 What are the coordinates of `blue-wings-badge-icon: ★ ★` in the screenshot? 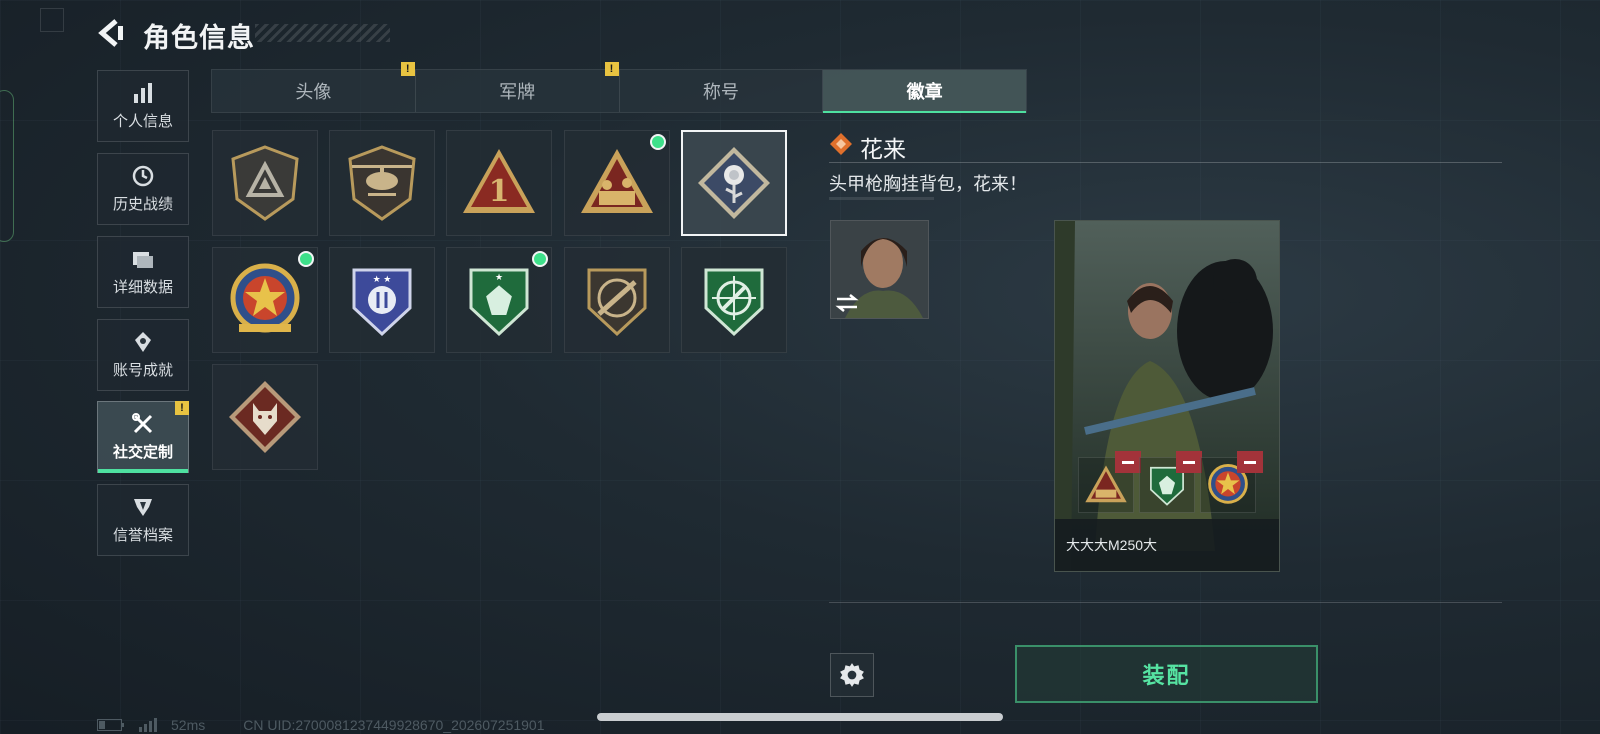 It's located at (382, 302).